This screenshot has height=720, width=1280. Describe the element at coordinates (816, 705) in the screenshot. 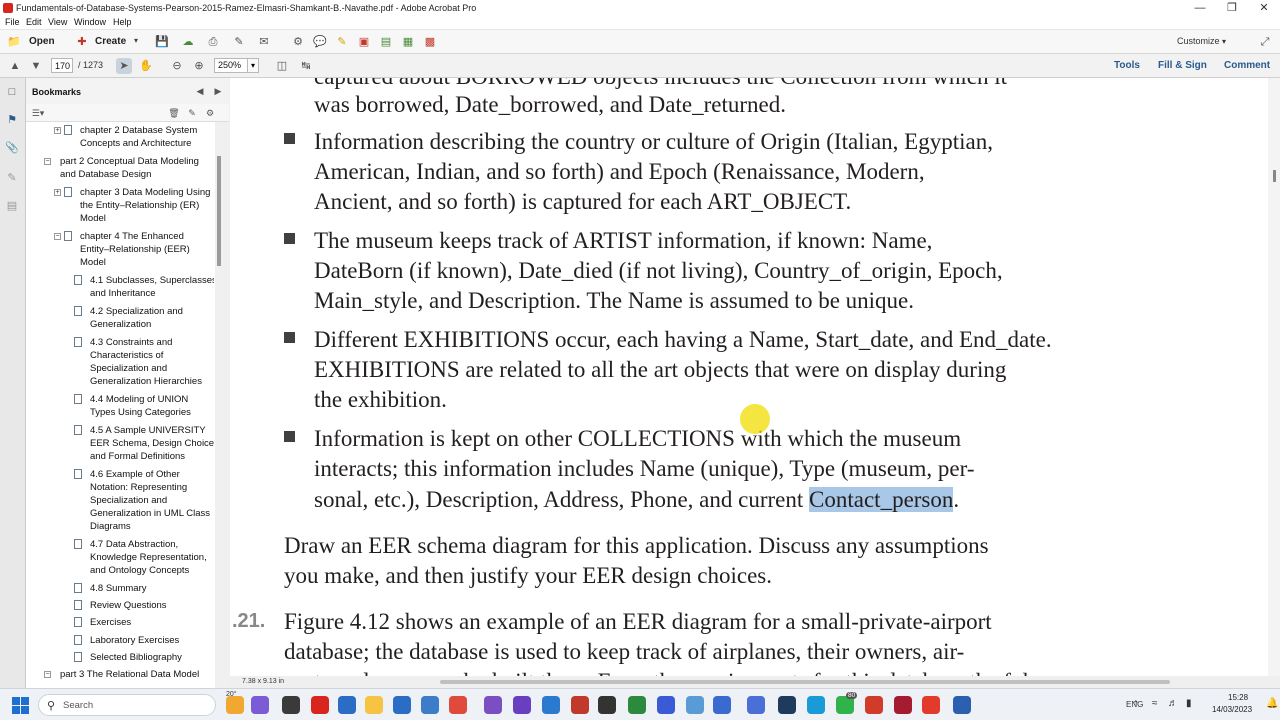

I see `edge-browser-icon` at that location.